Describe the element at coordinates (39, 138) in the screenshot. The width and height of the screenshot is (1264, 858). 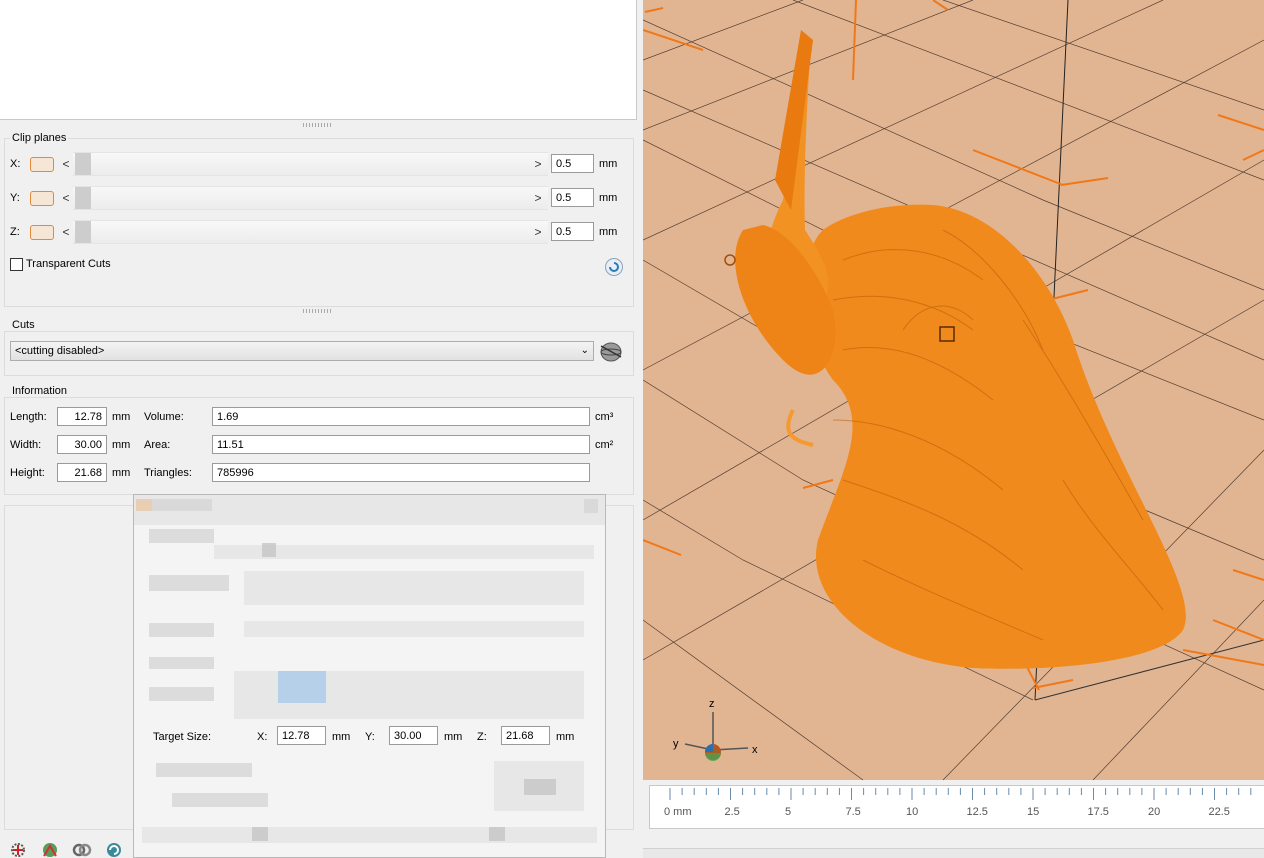
I see `clip-planes-title: Clip planes` at that location.